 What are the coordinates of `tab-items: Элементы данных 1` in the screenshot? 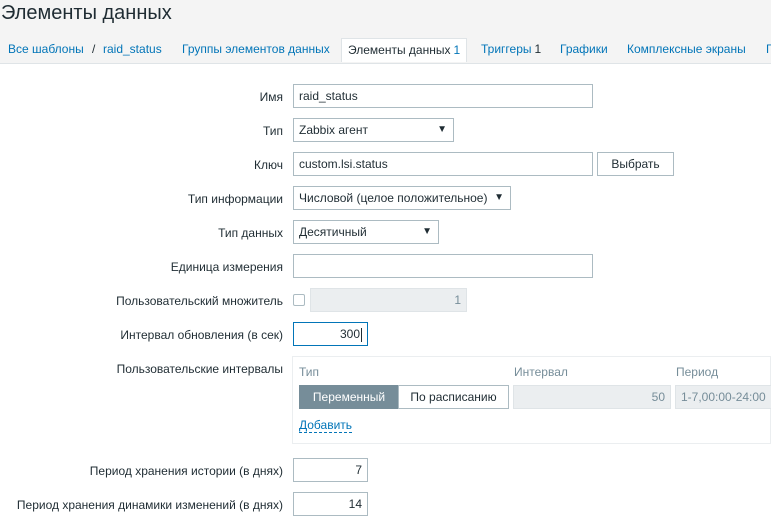 It's located at (404, 50).